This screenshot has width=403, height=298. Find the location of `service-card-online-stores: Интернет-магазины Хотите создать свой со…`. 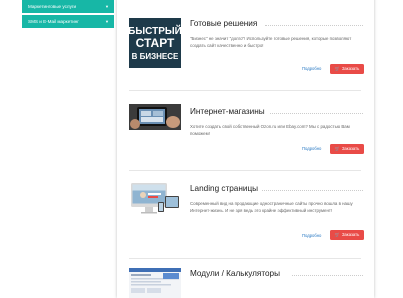

service-card-online-stores: Интернет-магазины Хотите создать свой со… is located at coordinates (248, 134).